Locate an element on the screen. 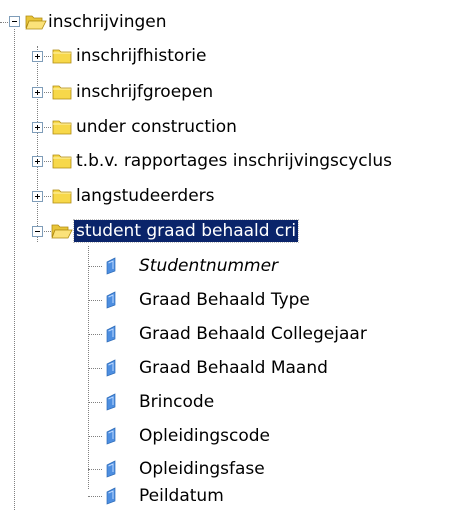 The image size is (471, 510). tree-node-label: Opleidingscode is located at coordinates (204, 436).